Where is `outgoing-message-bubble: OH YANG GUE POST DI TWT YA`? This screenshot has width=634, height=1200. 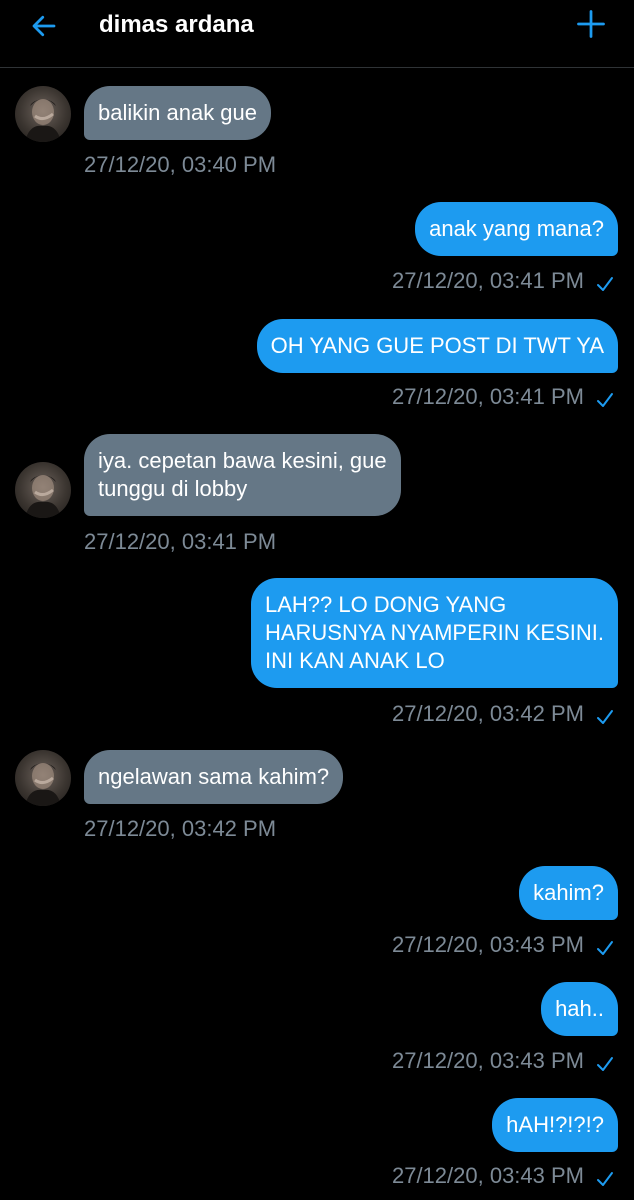
outgoing-message-bubble: OH YANG GUE POST DI TWT YA is located at coordinates (437, 346).